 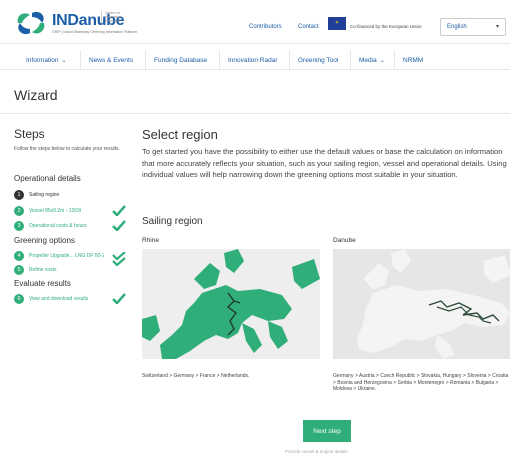 What do you see at coordinates (433, 304) in the screenshot?
I see `europe-map-danube` at bounding box center [433, 304].